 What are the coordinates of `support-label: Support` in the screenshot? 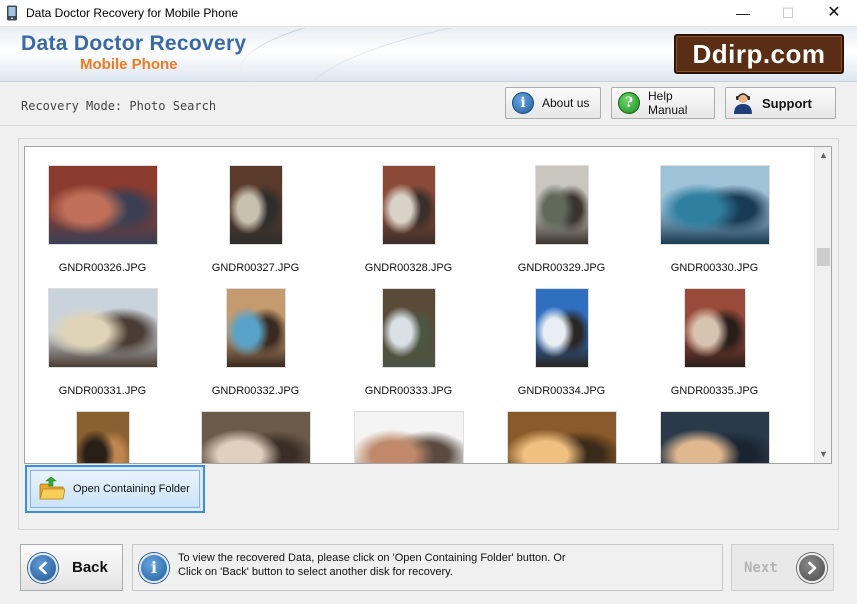 It's located at (787, 103).